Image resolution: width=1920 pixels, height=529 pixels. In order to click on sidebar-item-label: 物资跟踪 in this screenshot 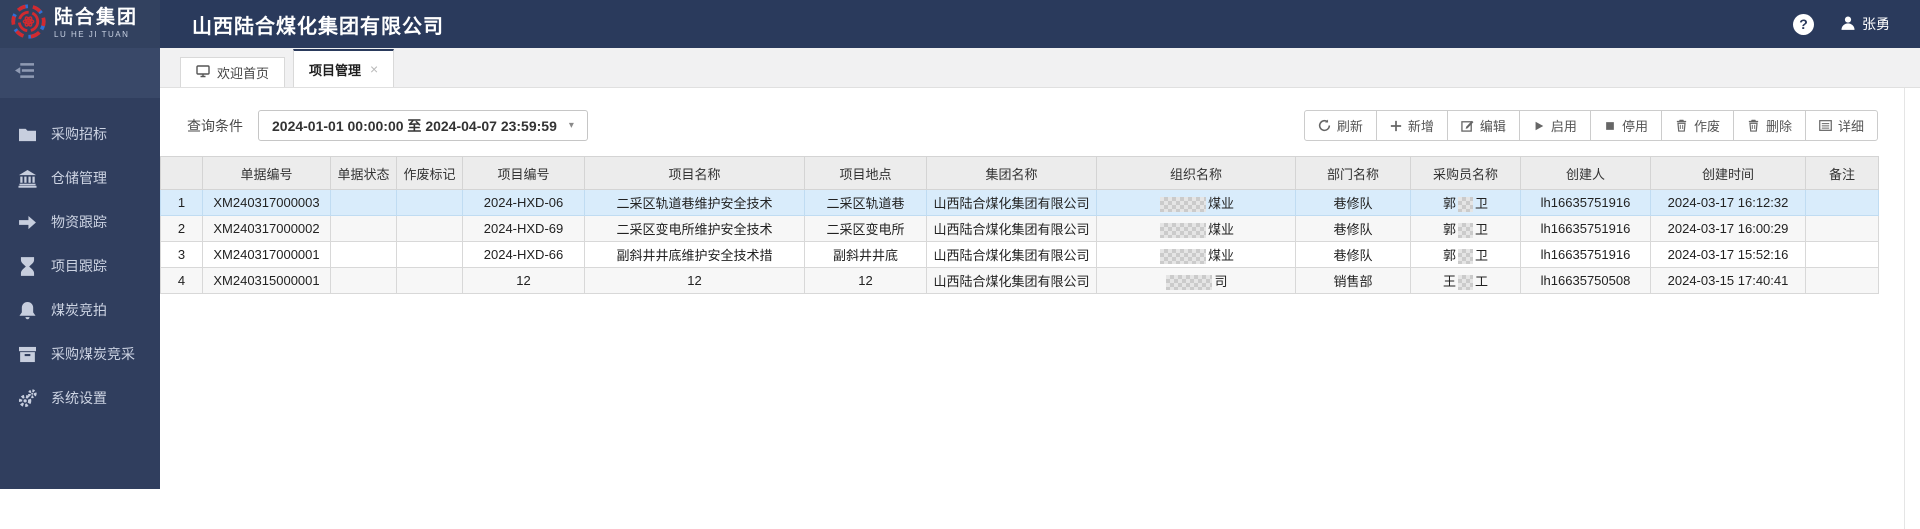, I will do `click(79, 222)`.